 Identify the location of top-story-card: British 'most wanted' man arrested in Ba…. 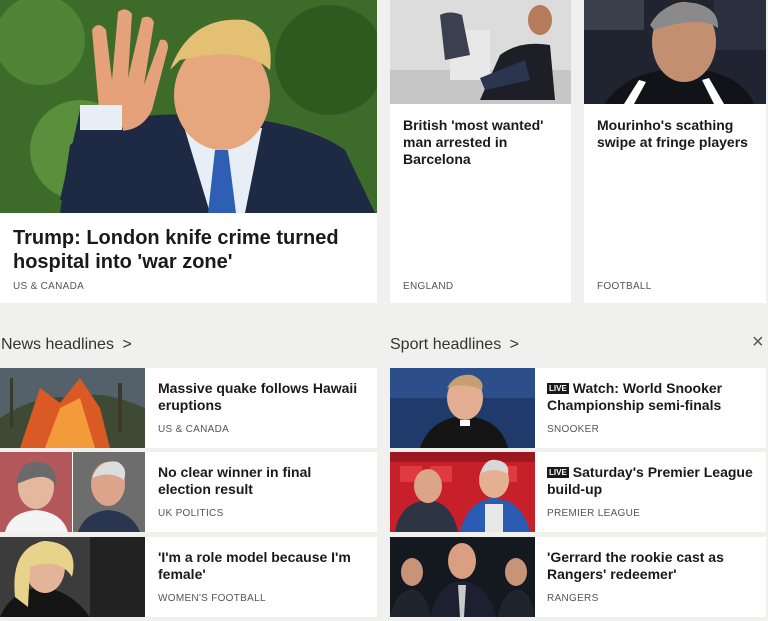
(480, 151).